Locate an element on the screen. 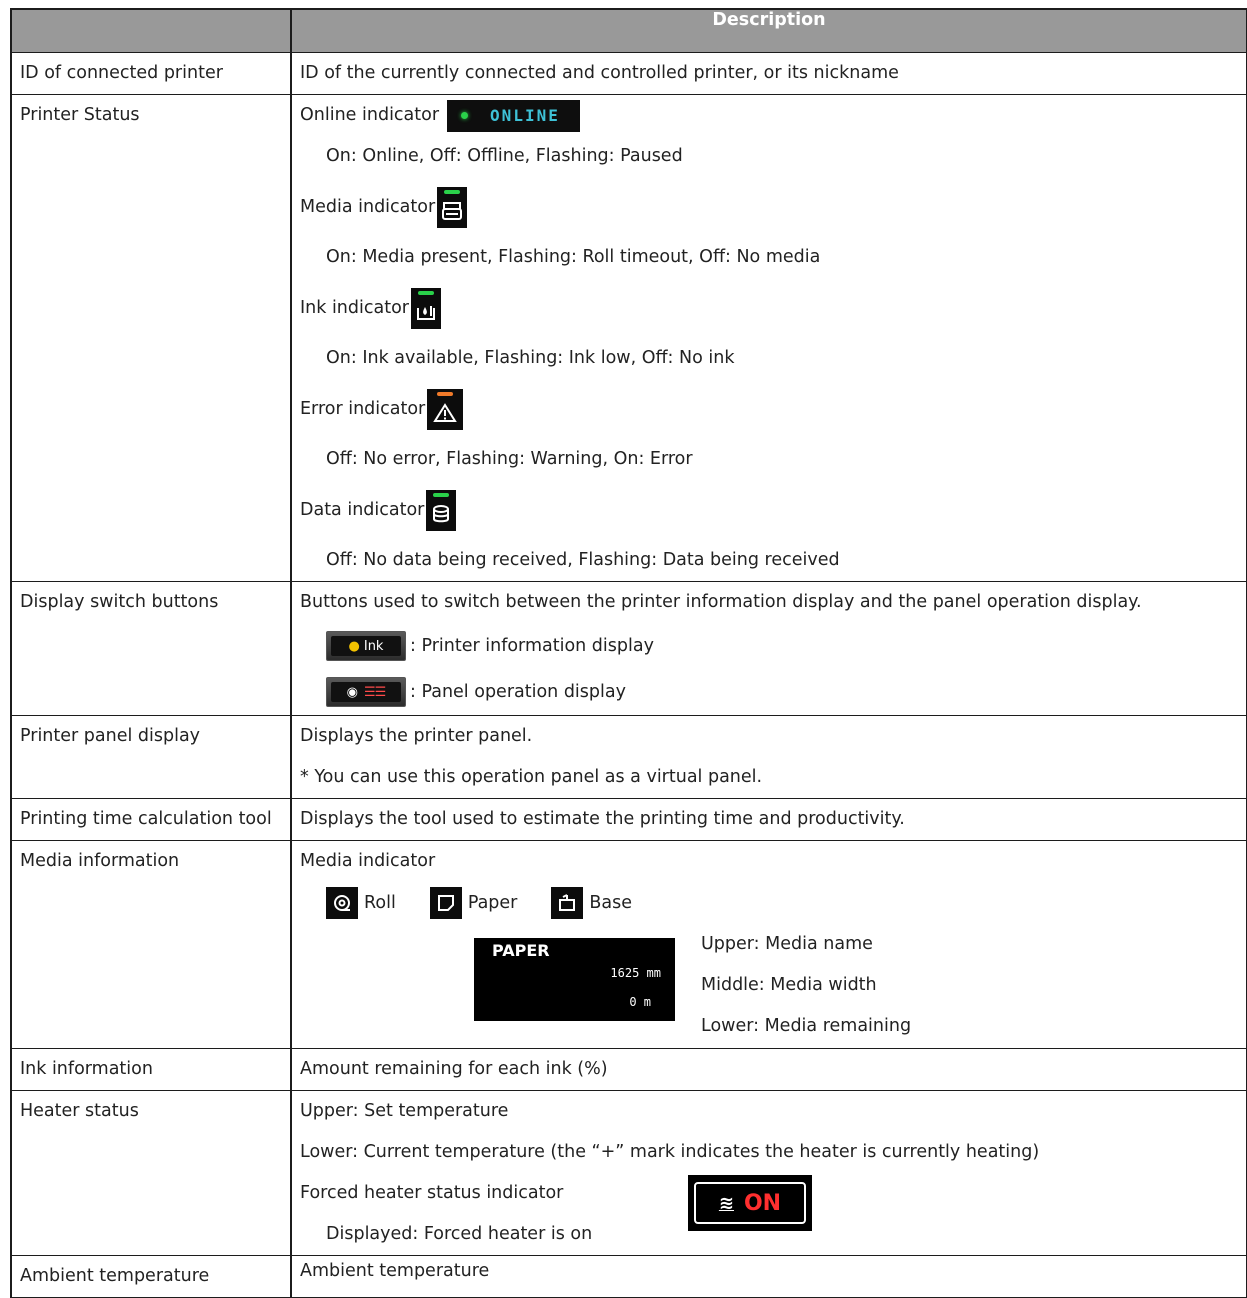  media-middle-desc: Middle: Media width is located at coordinates (789, 985).